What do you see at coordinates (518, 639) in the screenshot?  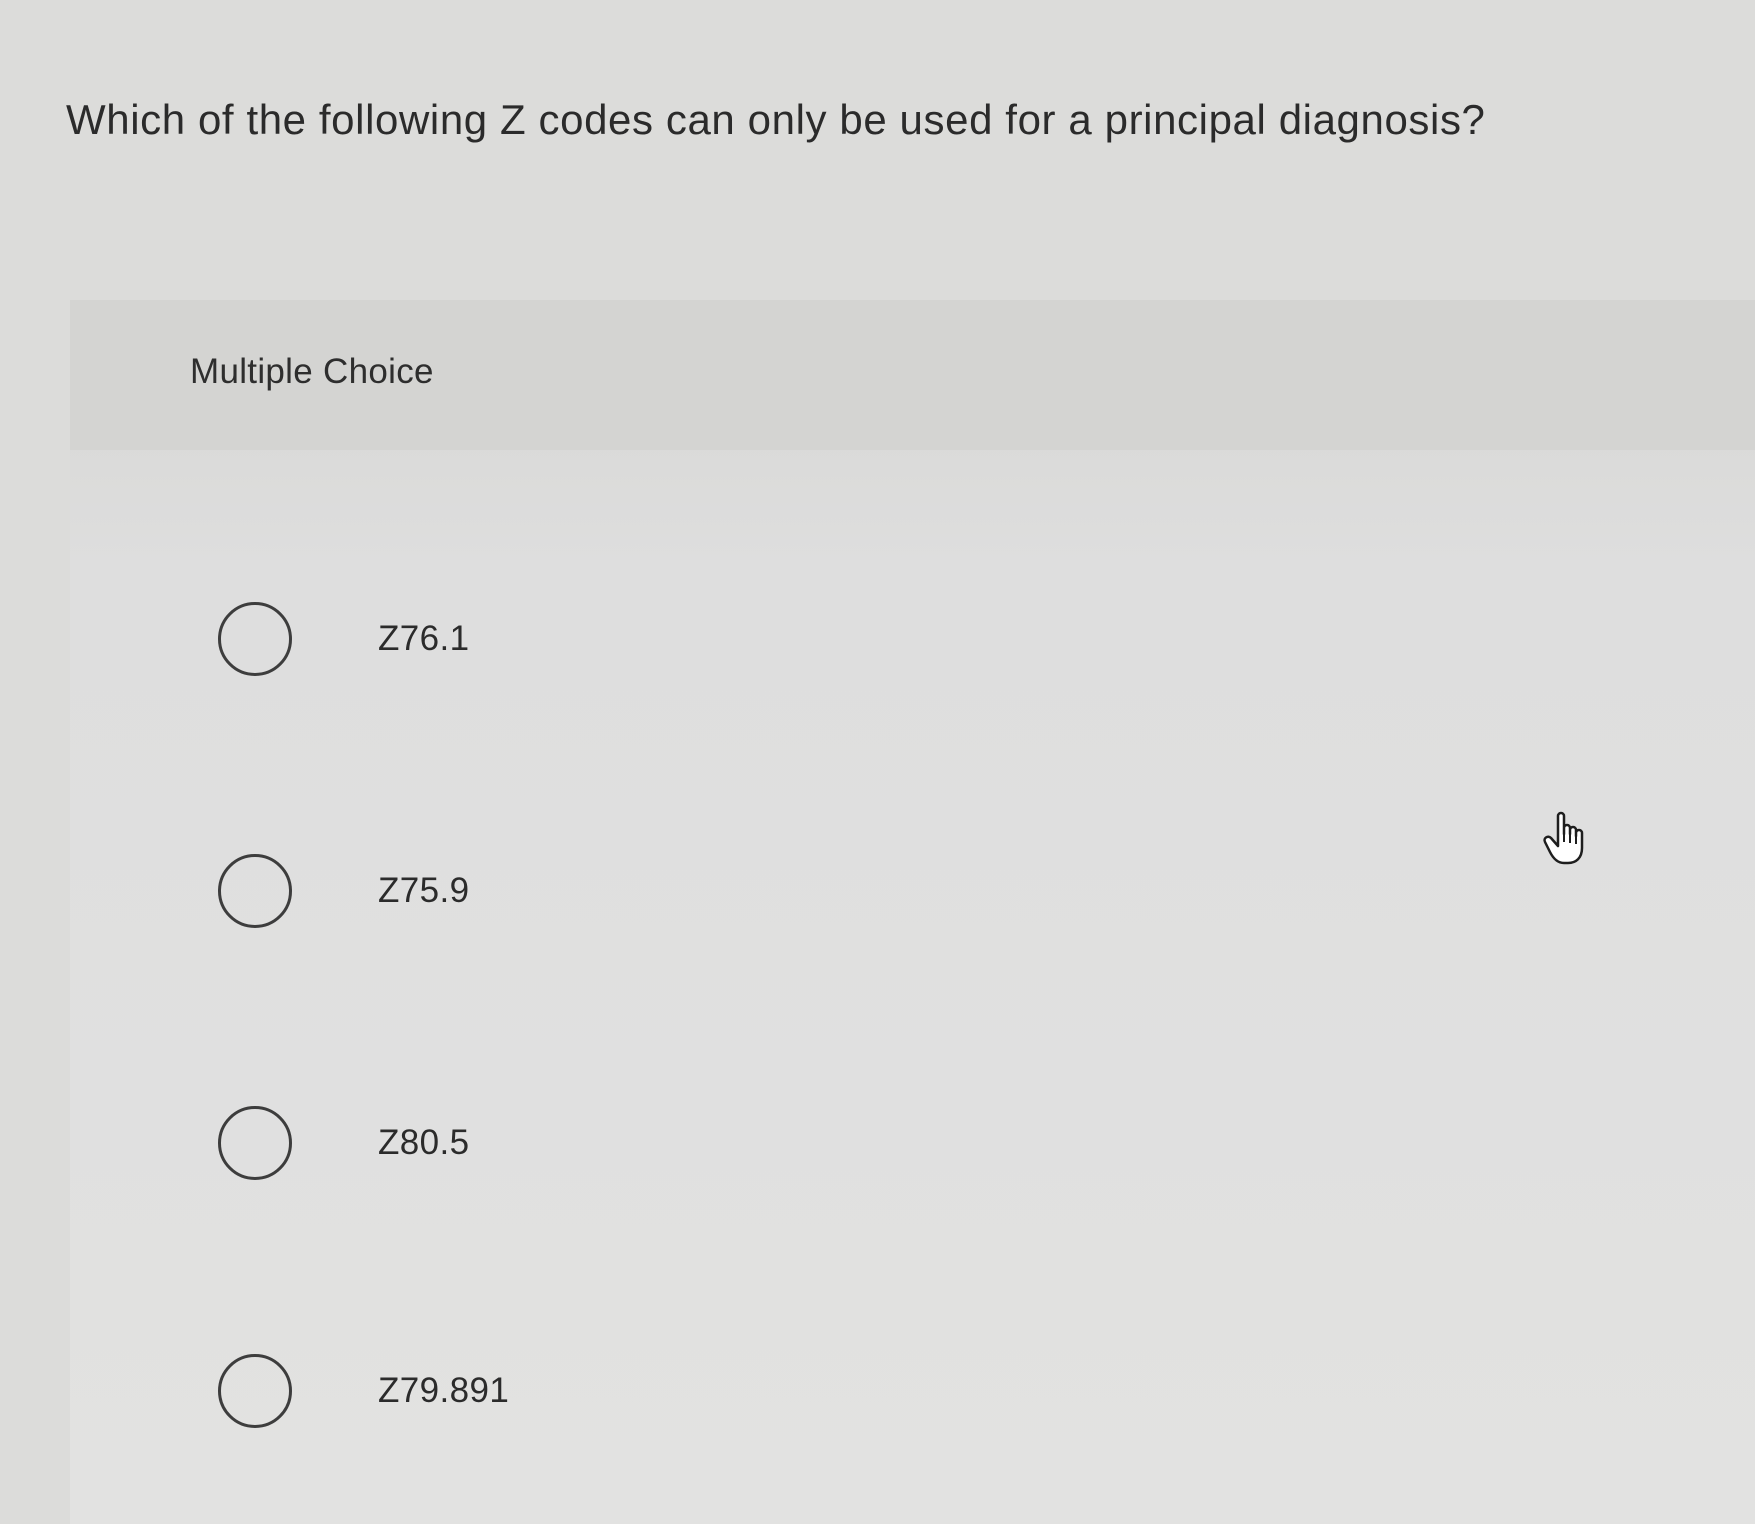 I see `answer-option: Z76.1` at bounding box center [518, 639].